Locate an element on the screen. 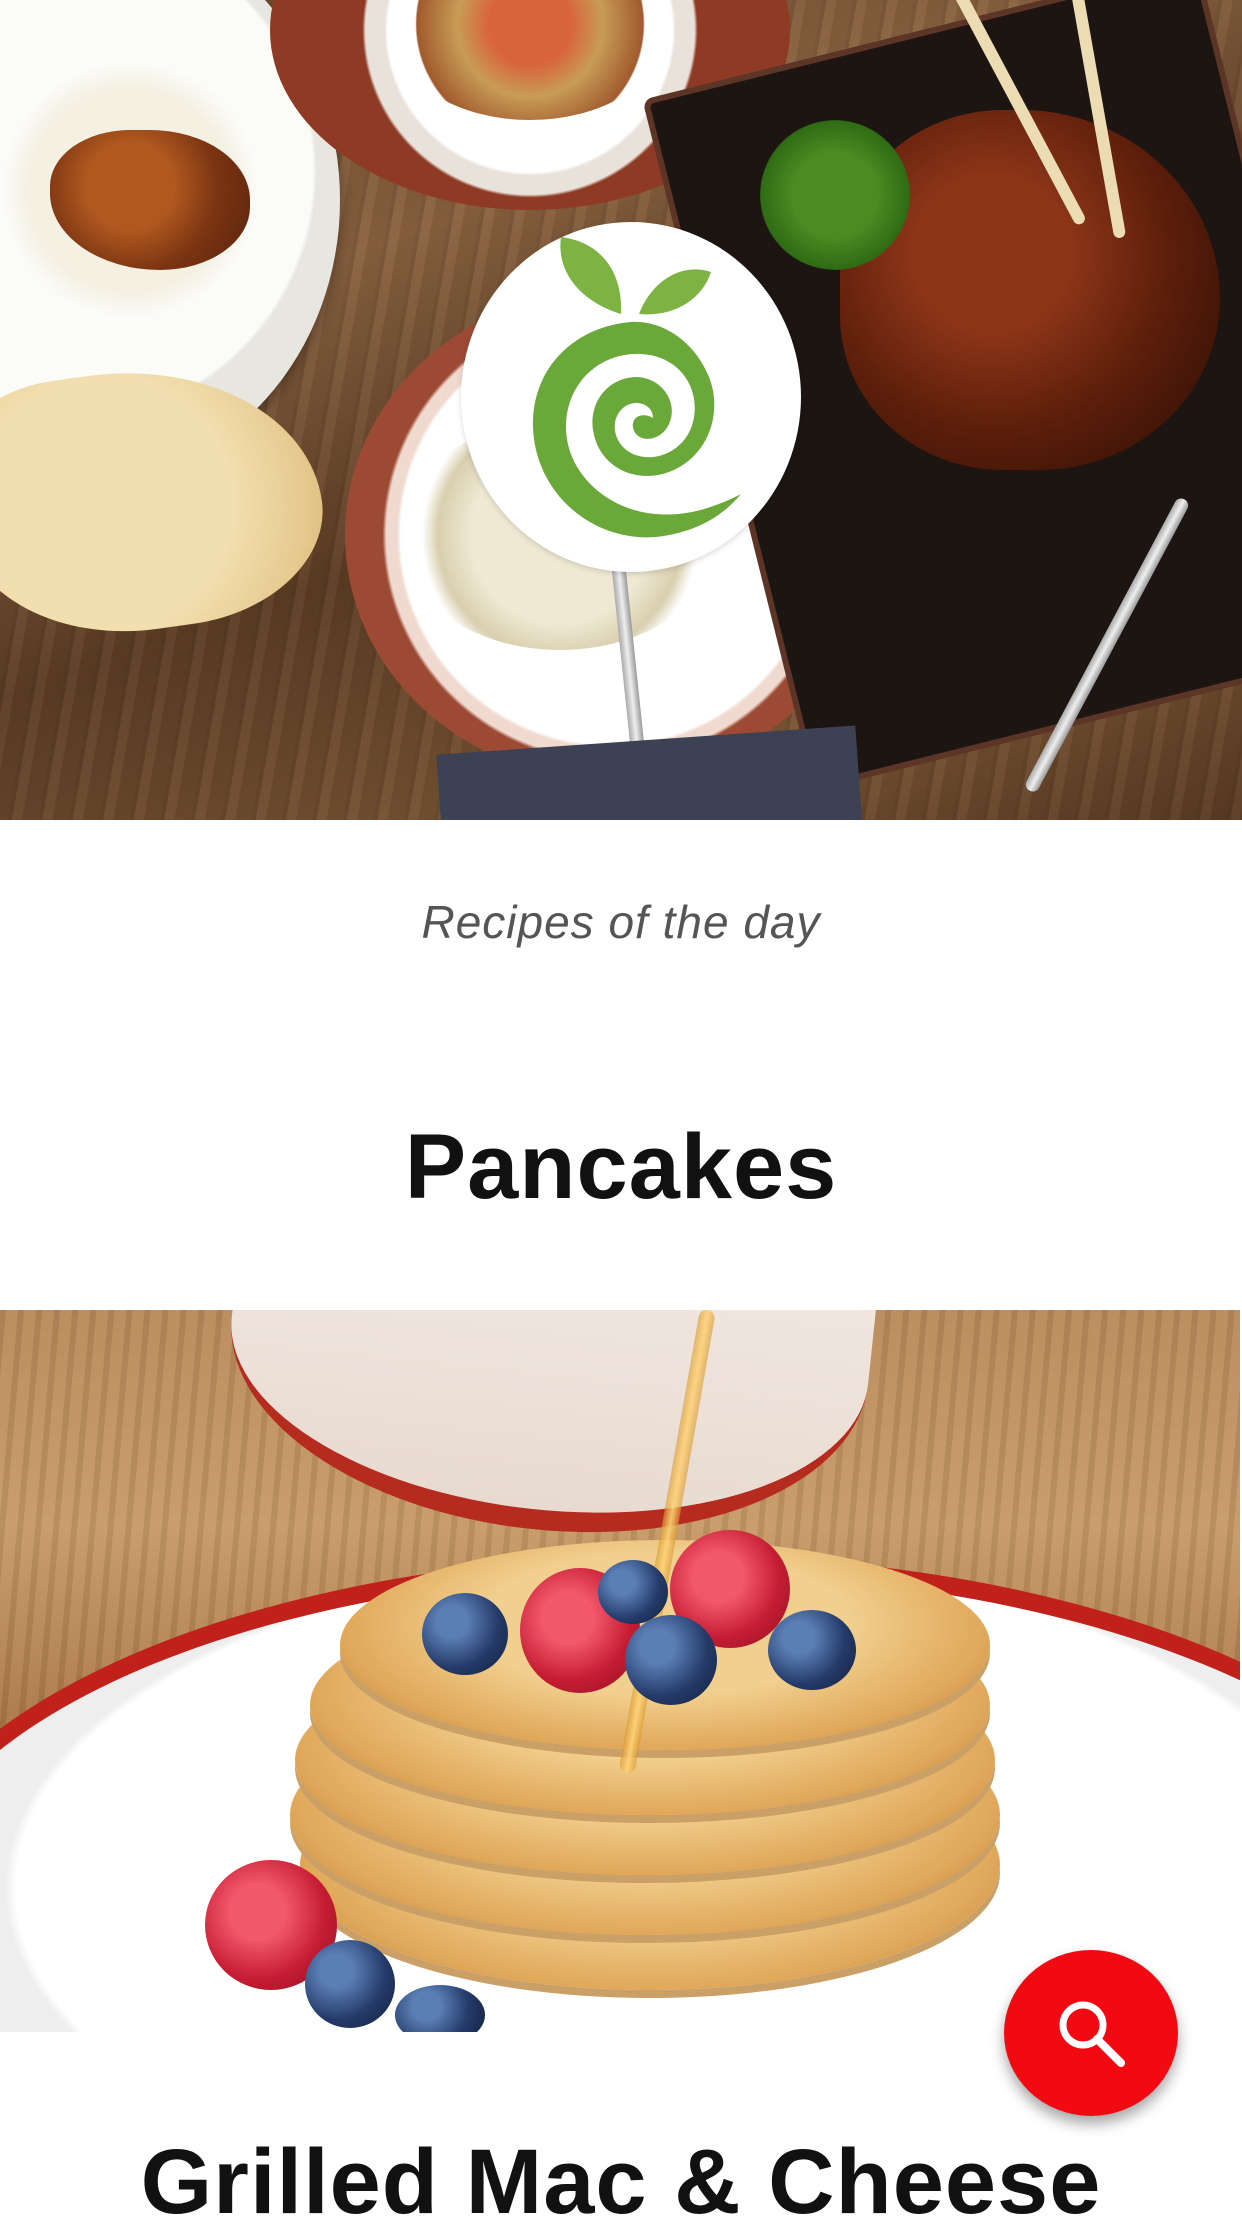 The image size is (1242, 2235). brand-logo is located at coordinates (631, 397).